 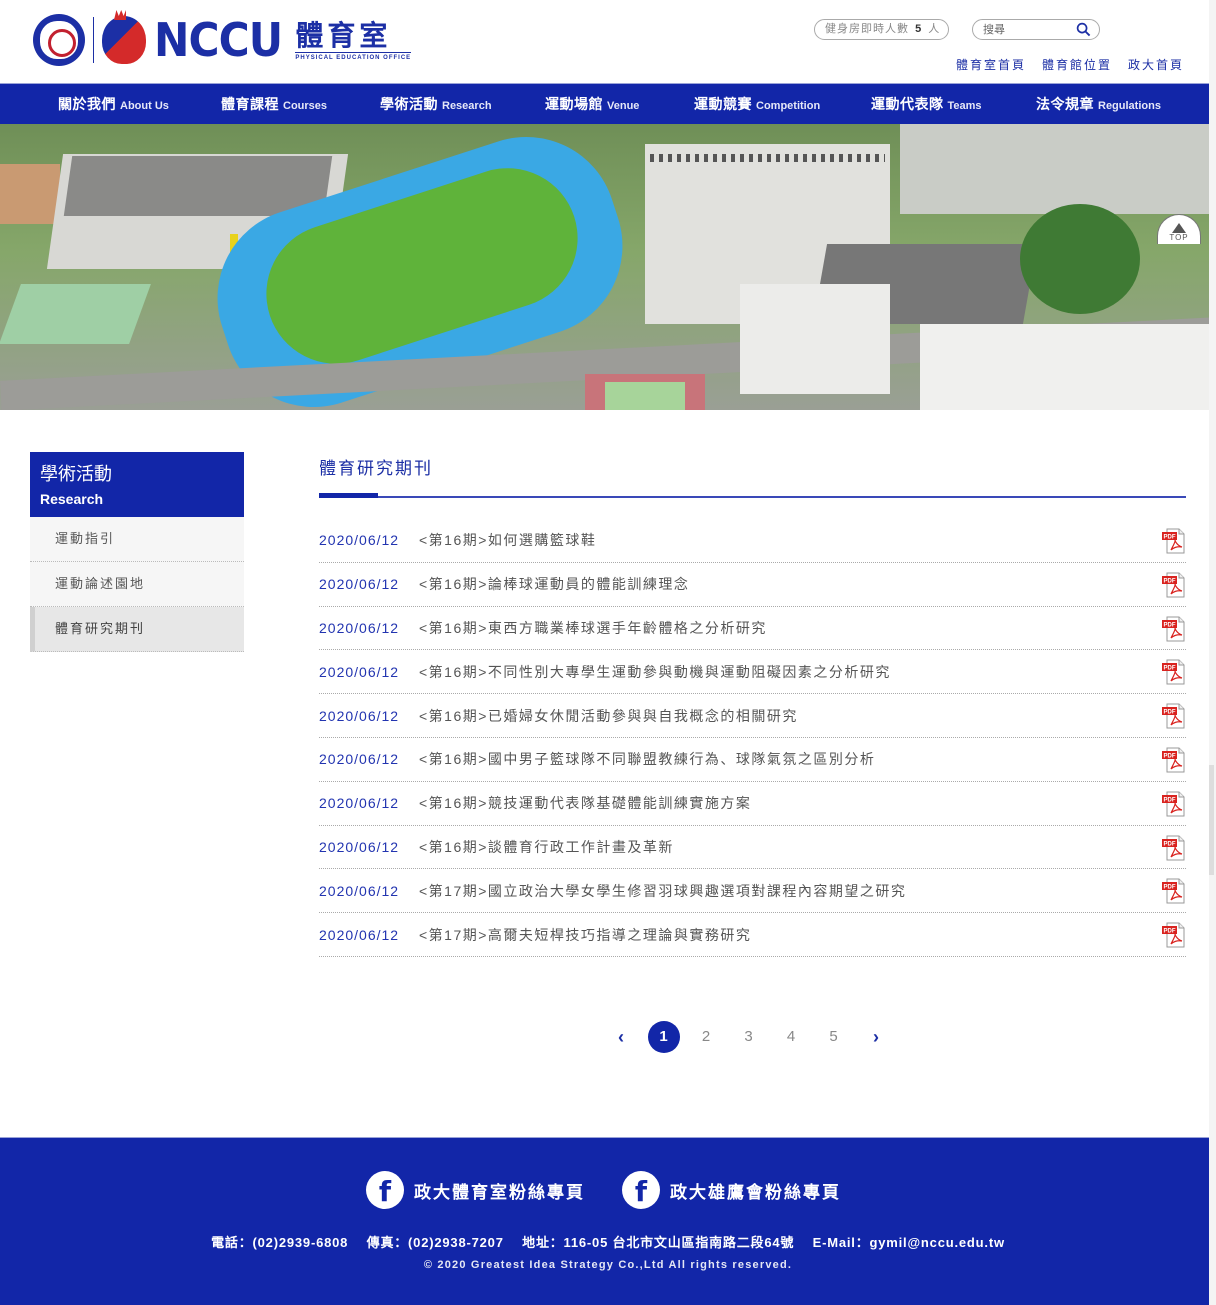 What do you see at coordinates (409, 104) in the screenshot?
I see `nav-label-cn: 學術活動` at bounding box center [409, 104].